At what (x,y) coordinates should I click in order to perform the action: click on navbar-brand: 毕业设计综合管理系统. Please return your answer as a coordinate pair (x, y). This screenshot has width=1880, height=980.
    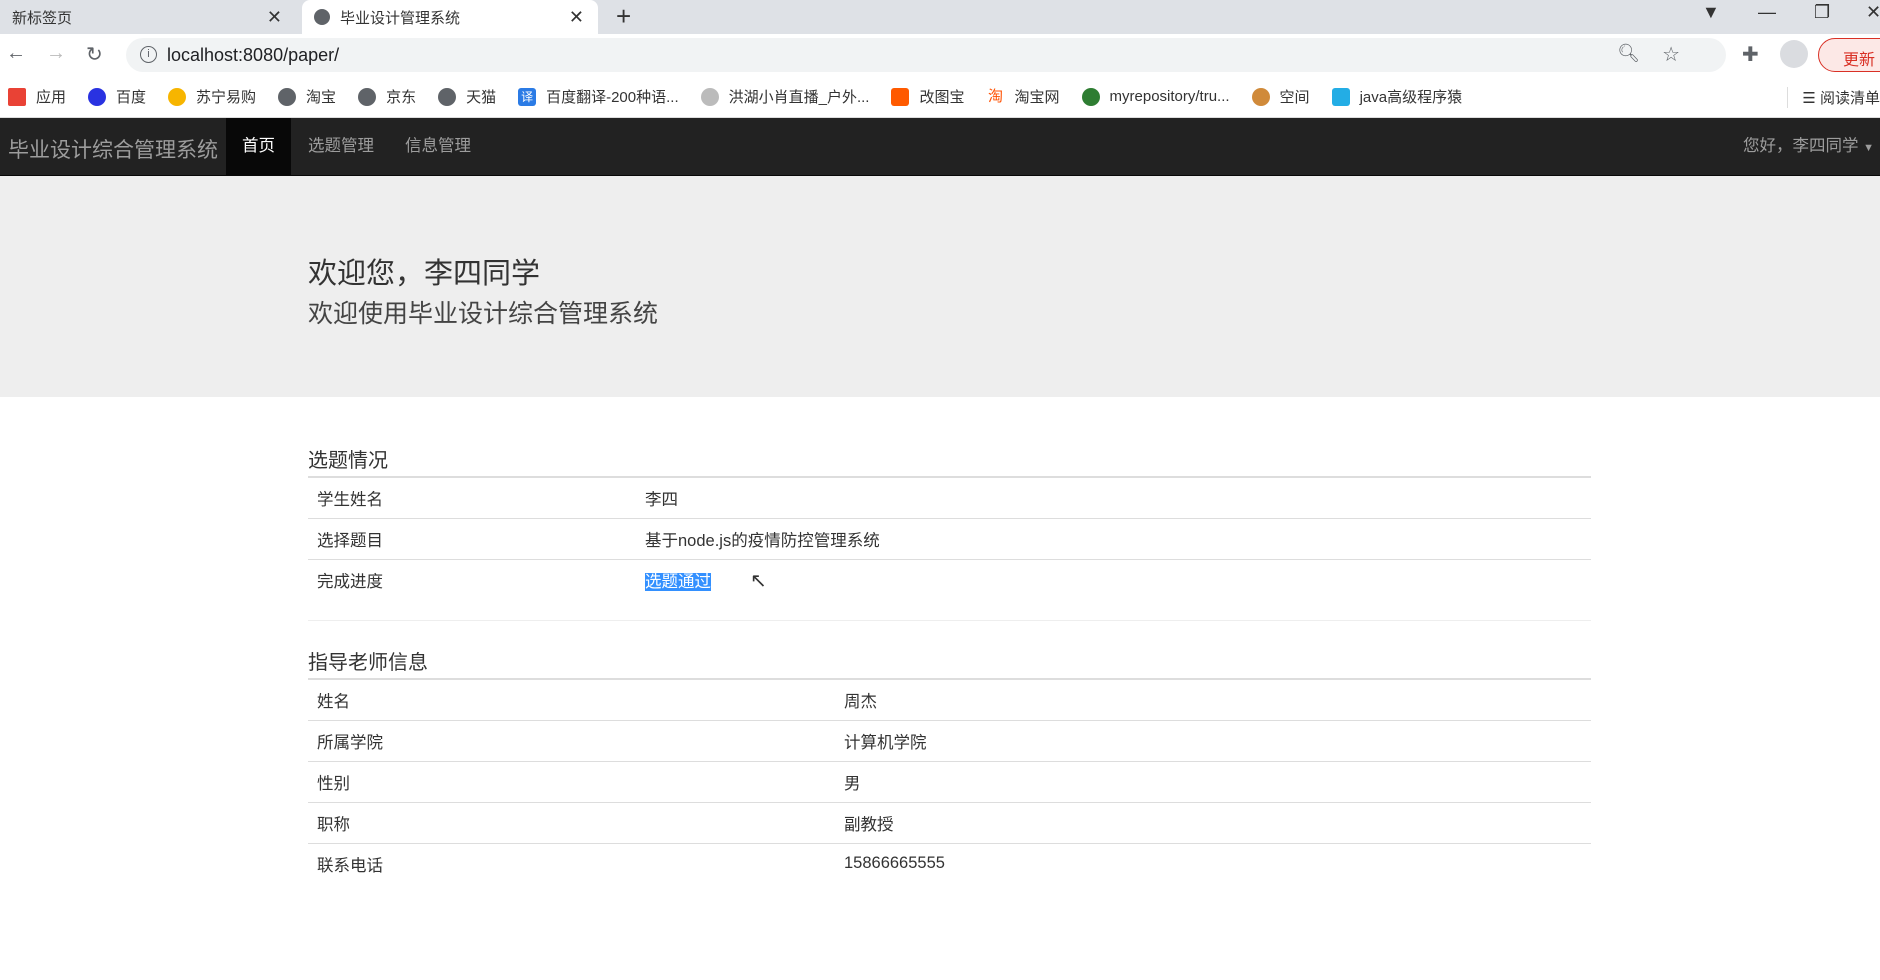
    Looking at the image, I should click on (113, 149).